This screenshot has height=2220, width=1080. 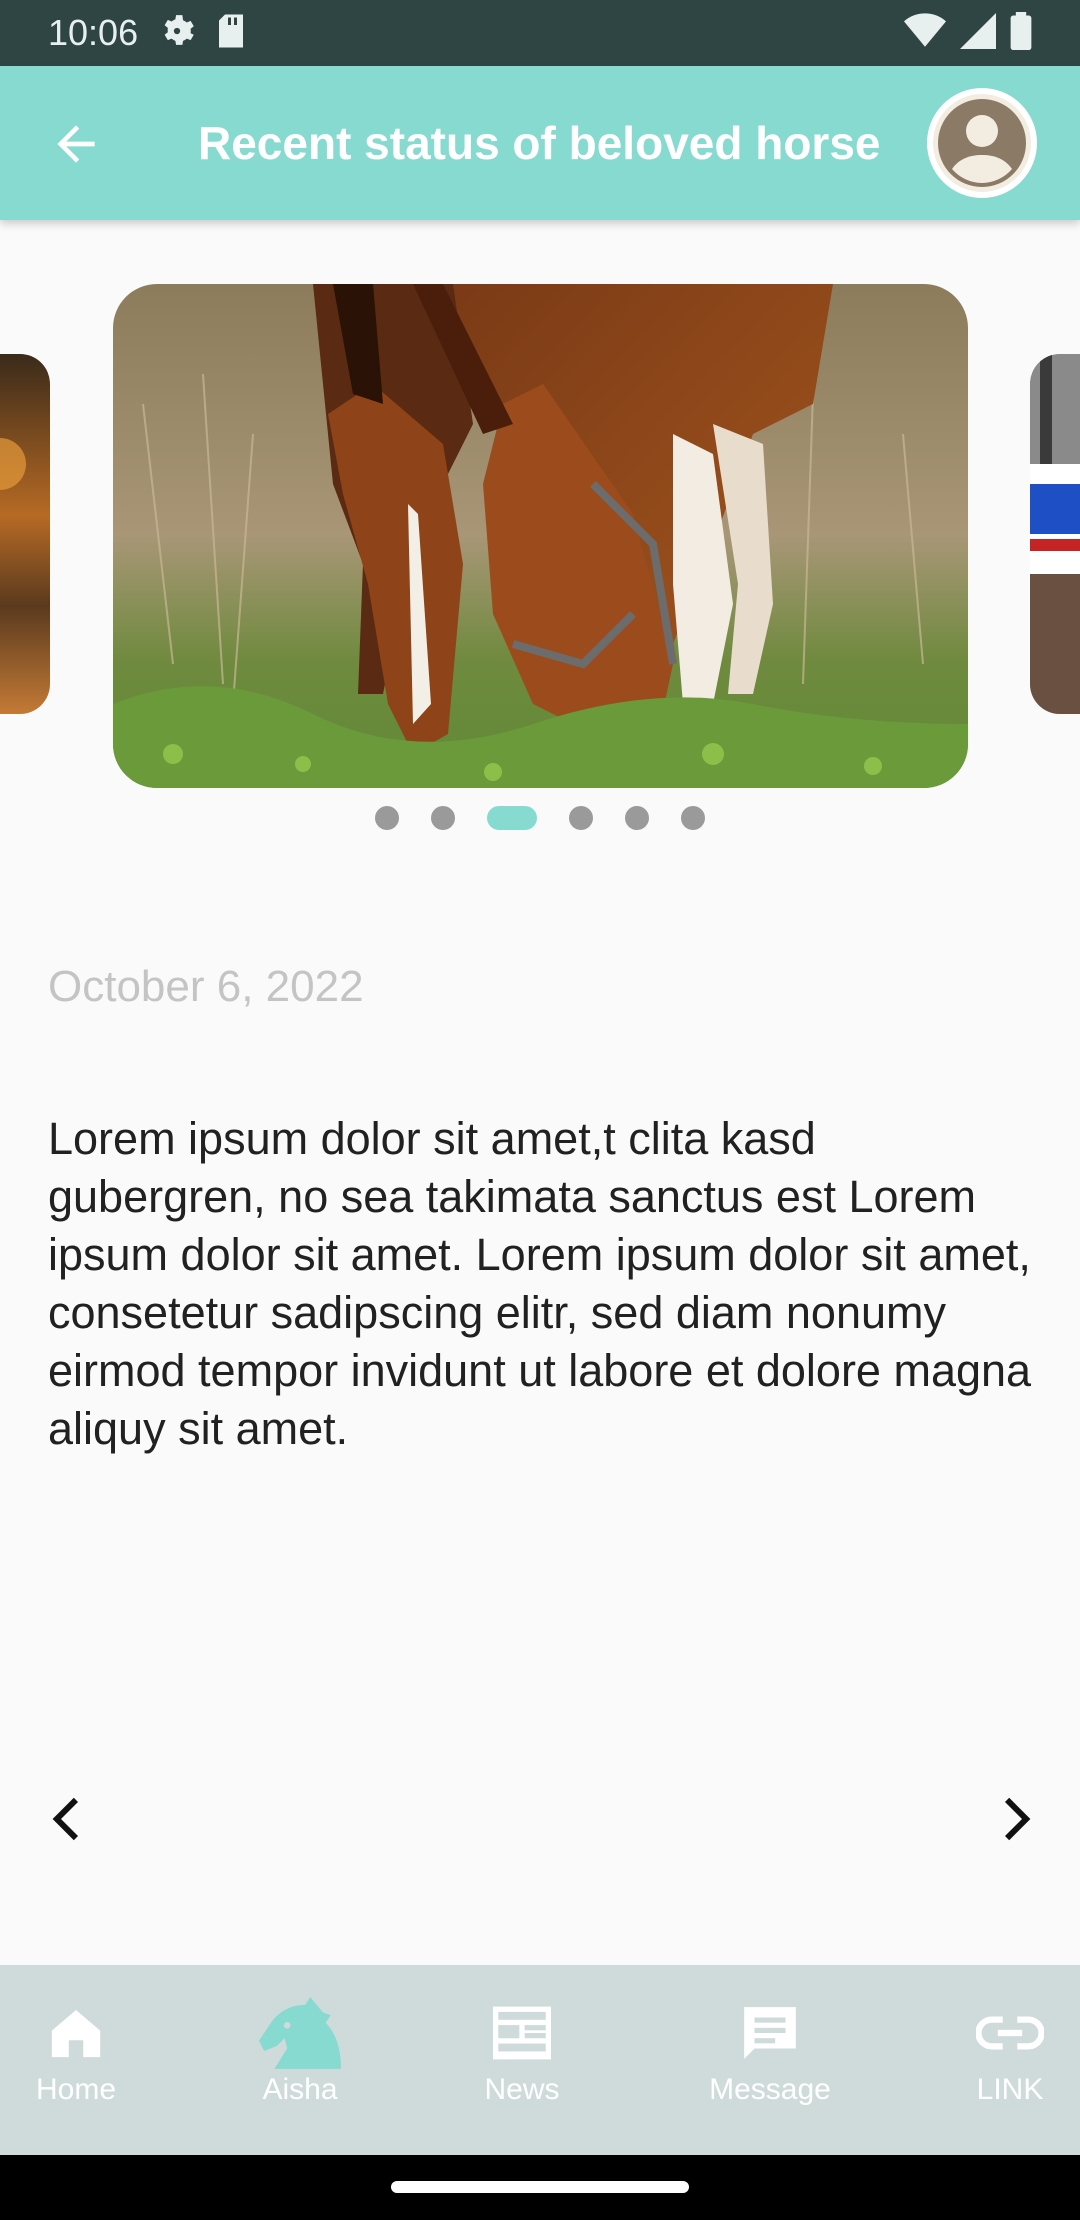 I want to click on bottom-navigation: Home Aisha News Message LINK, so click(x=540, y=2060).